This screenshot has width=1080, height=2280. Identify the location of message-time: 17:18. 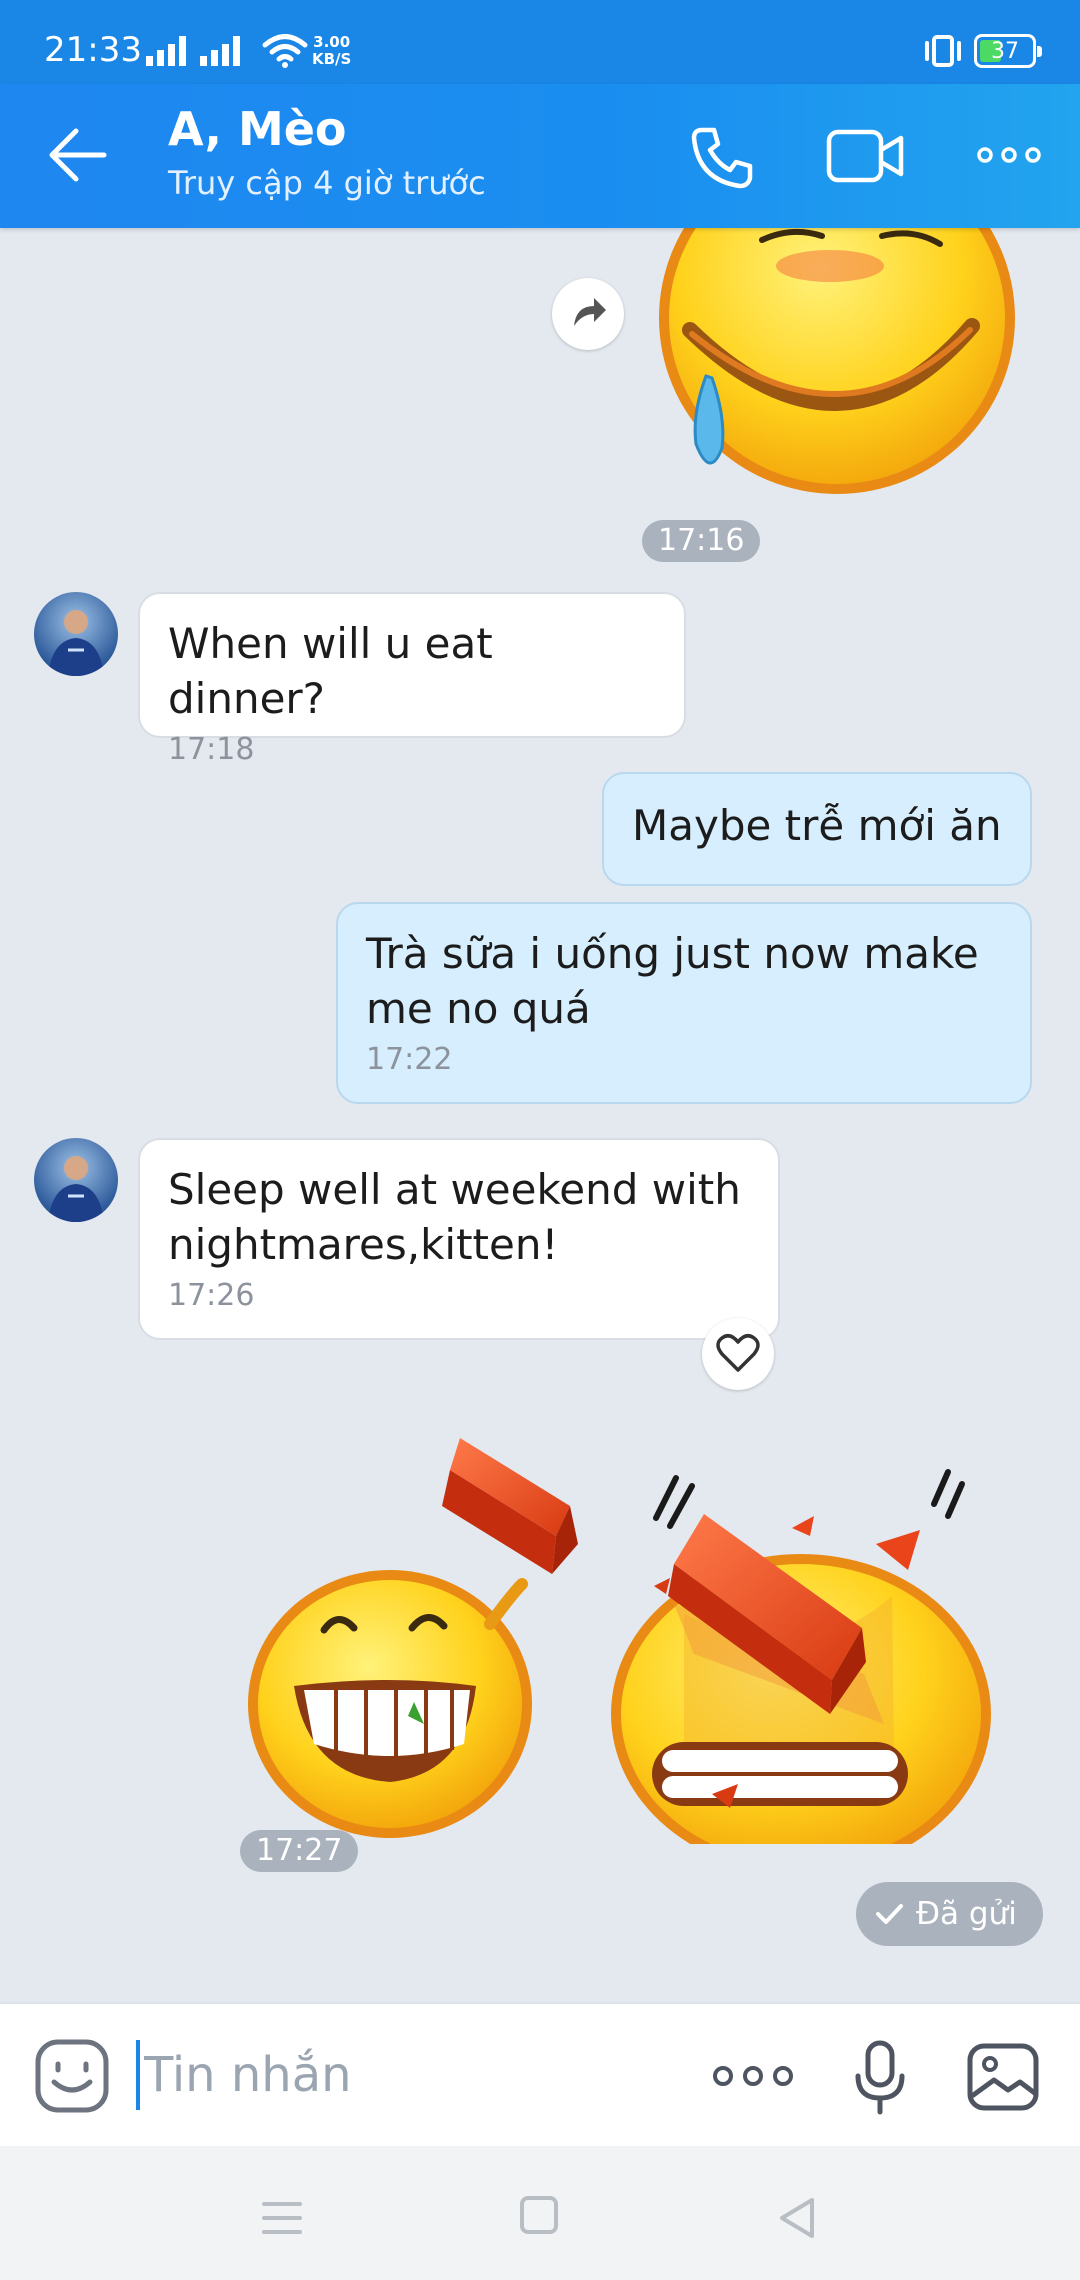
(211, 749).